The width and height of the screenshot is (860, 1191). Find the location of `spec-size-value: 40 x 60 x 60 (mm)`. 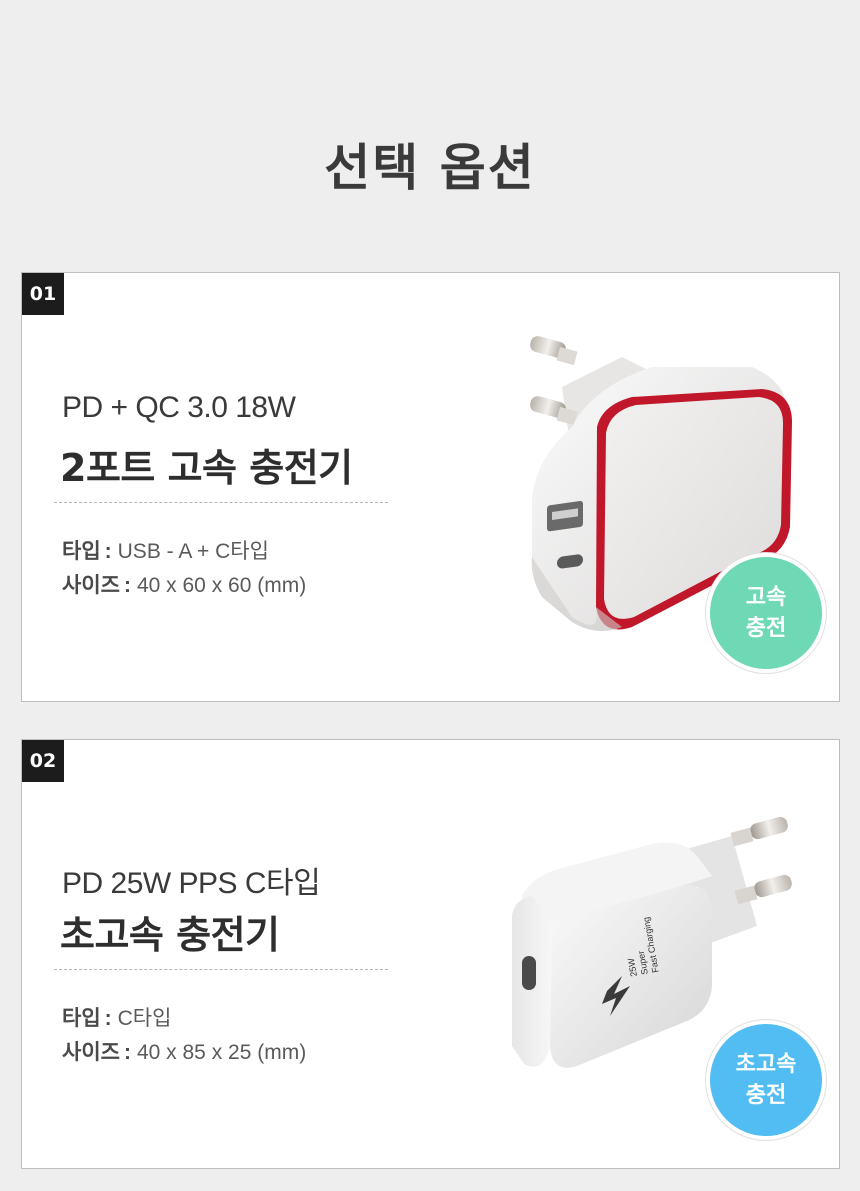

spec-size-value: 40 x 60 x 60 (mm) is located at coordinates (221, 585).